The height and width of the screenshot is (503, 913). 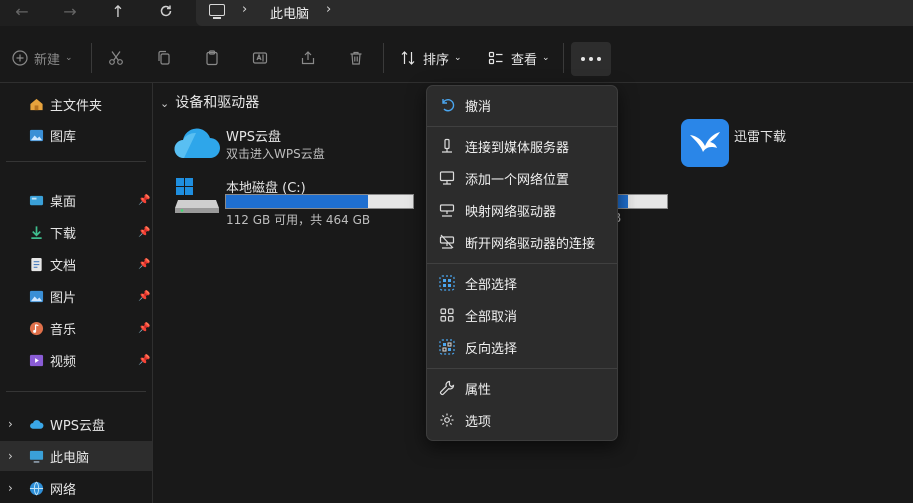 I want to click on command-bar: 新建 ⌄ 排序 ⌄ 查看 ⌄, so click(x=456, y=58).